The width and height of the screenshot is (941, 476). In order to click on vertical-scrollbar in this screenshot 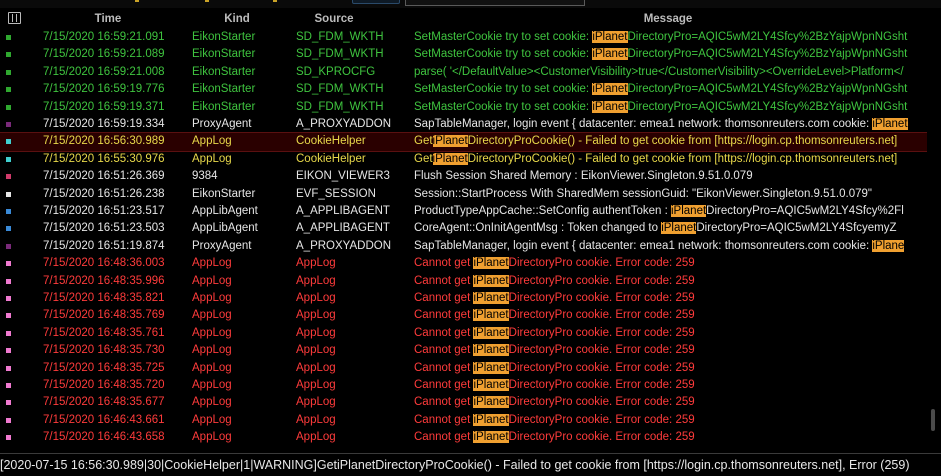, I will do `click(934, 230)`.